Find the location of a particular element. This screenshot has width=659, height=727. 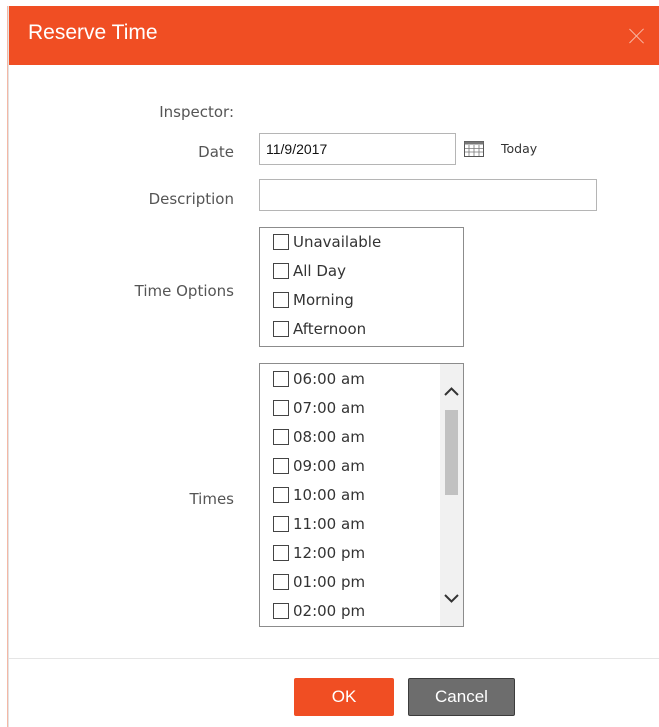

time-slot: 06:00 am is located at coordinates (319, 379).